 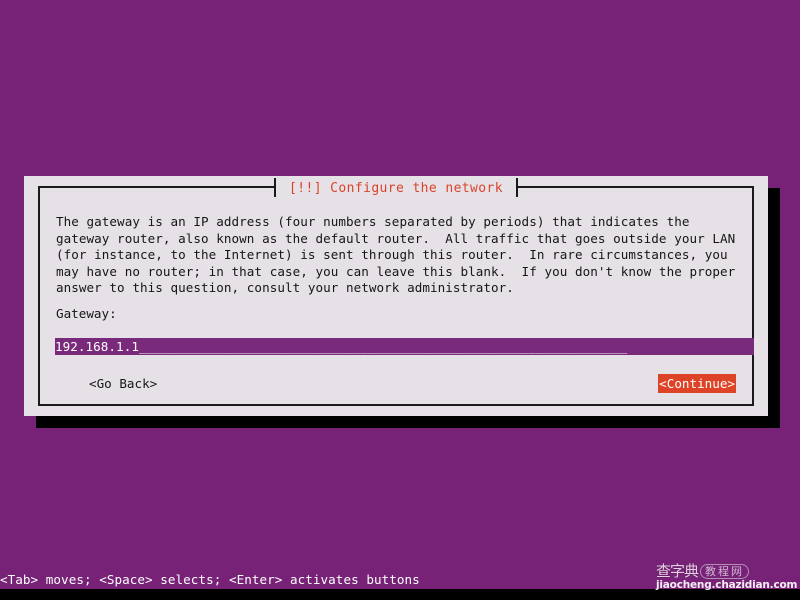 I want to click on watermark-url: jiaocheng.chazidian.com, so click(x=727, y=585).